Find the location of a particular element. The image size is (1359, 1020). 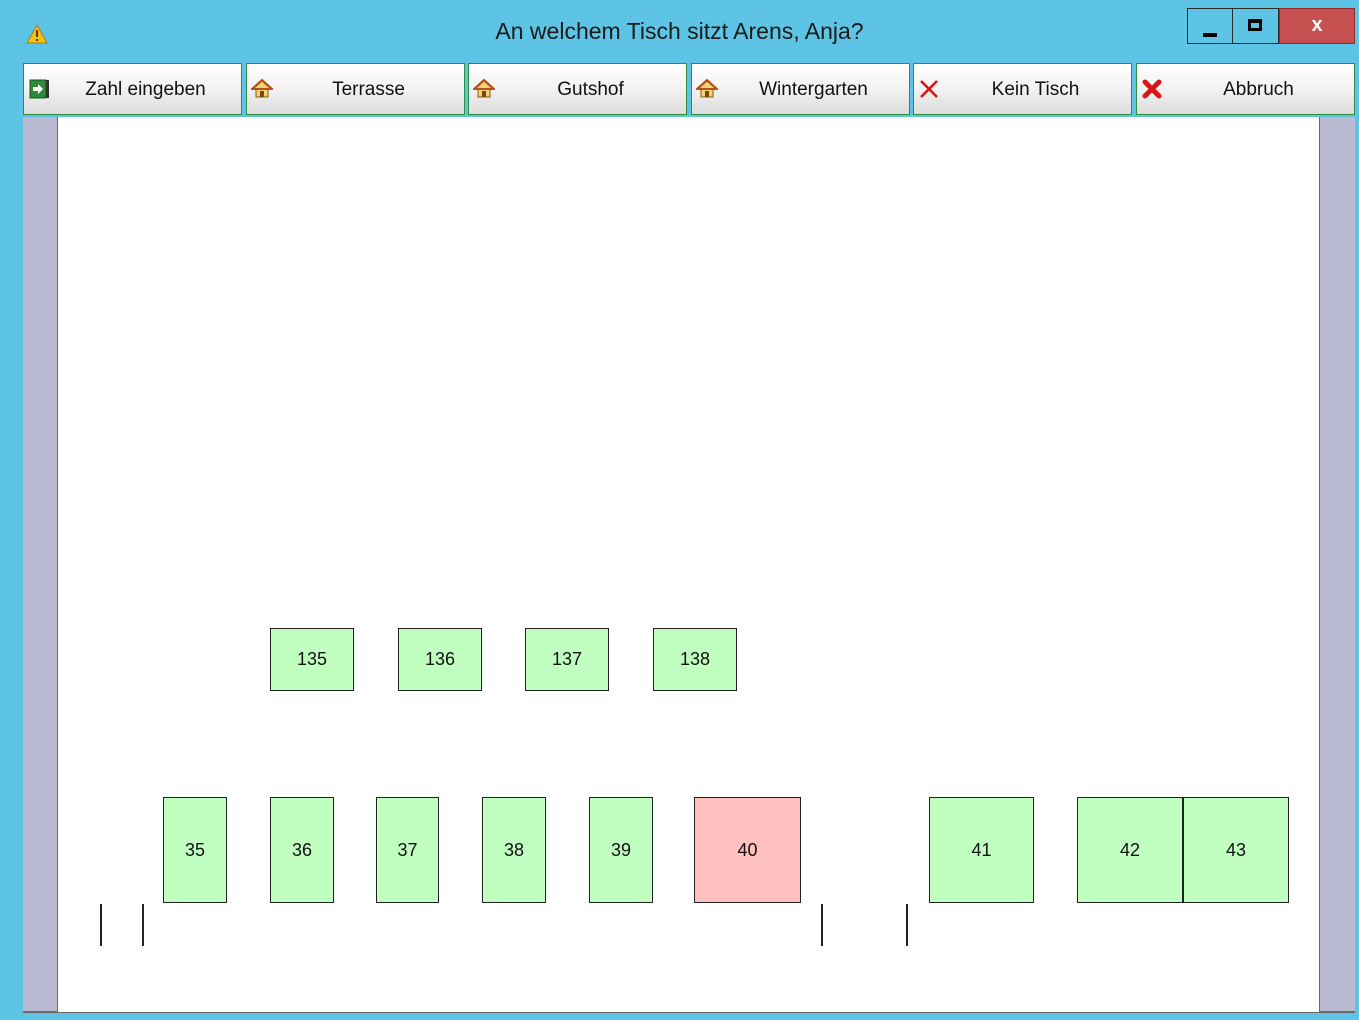

button-label: Gutshof is located at coordinates (590, 89).